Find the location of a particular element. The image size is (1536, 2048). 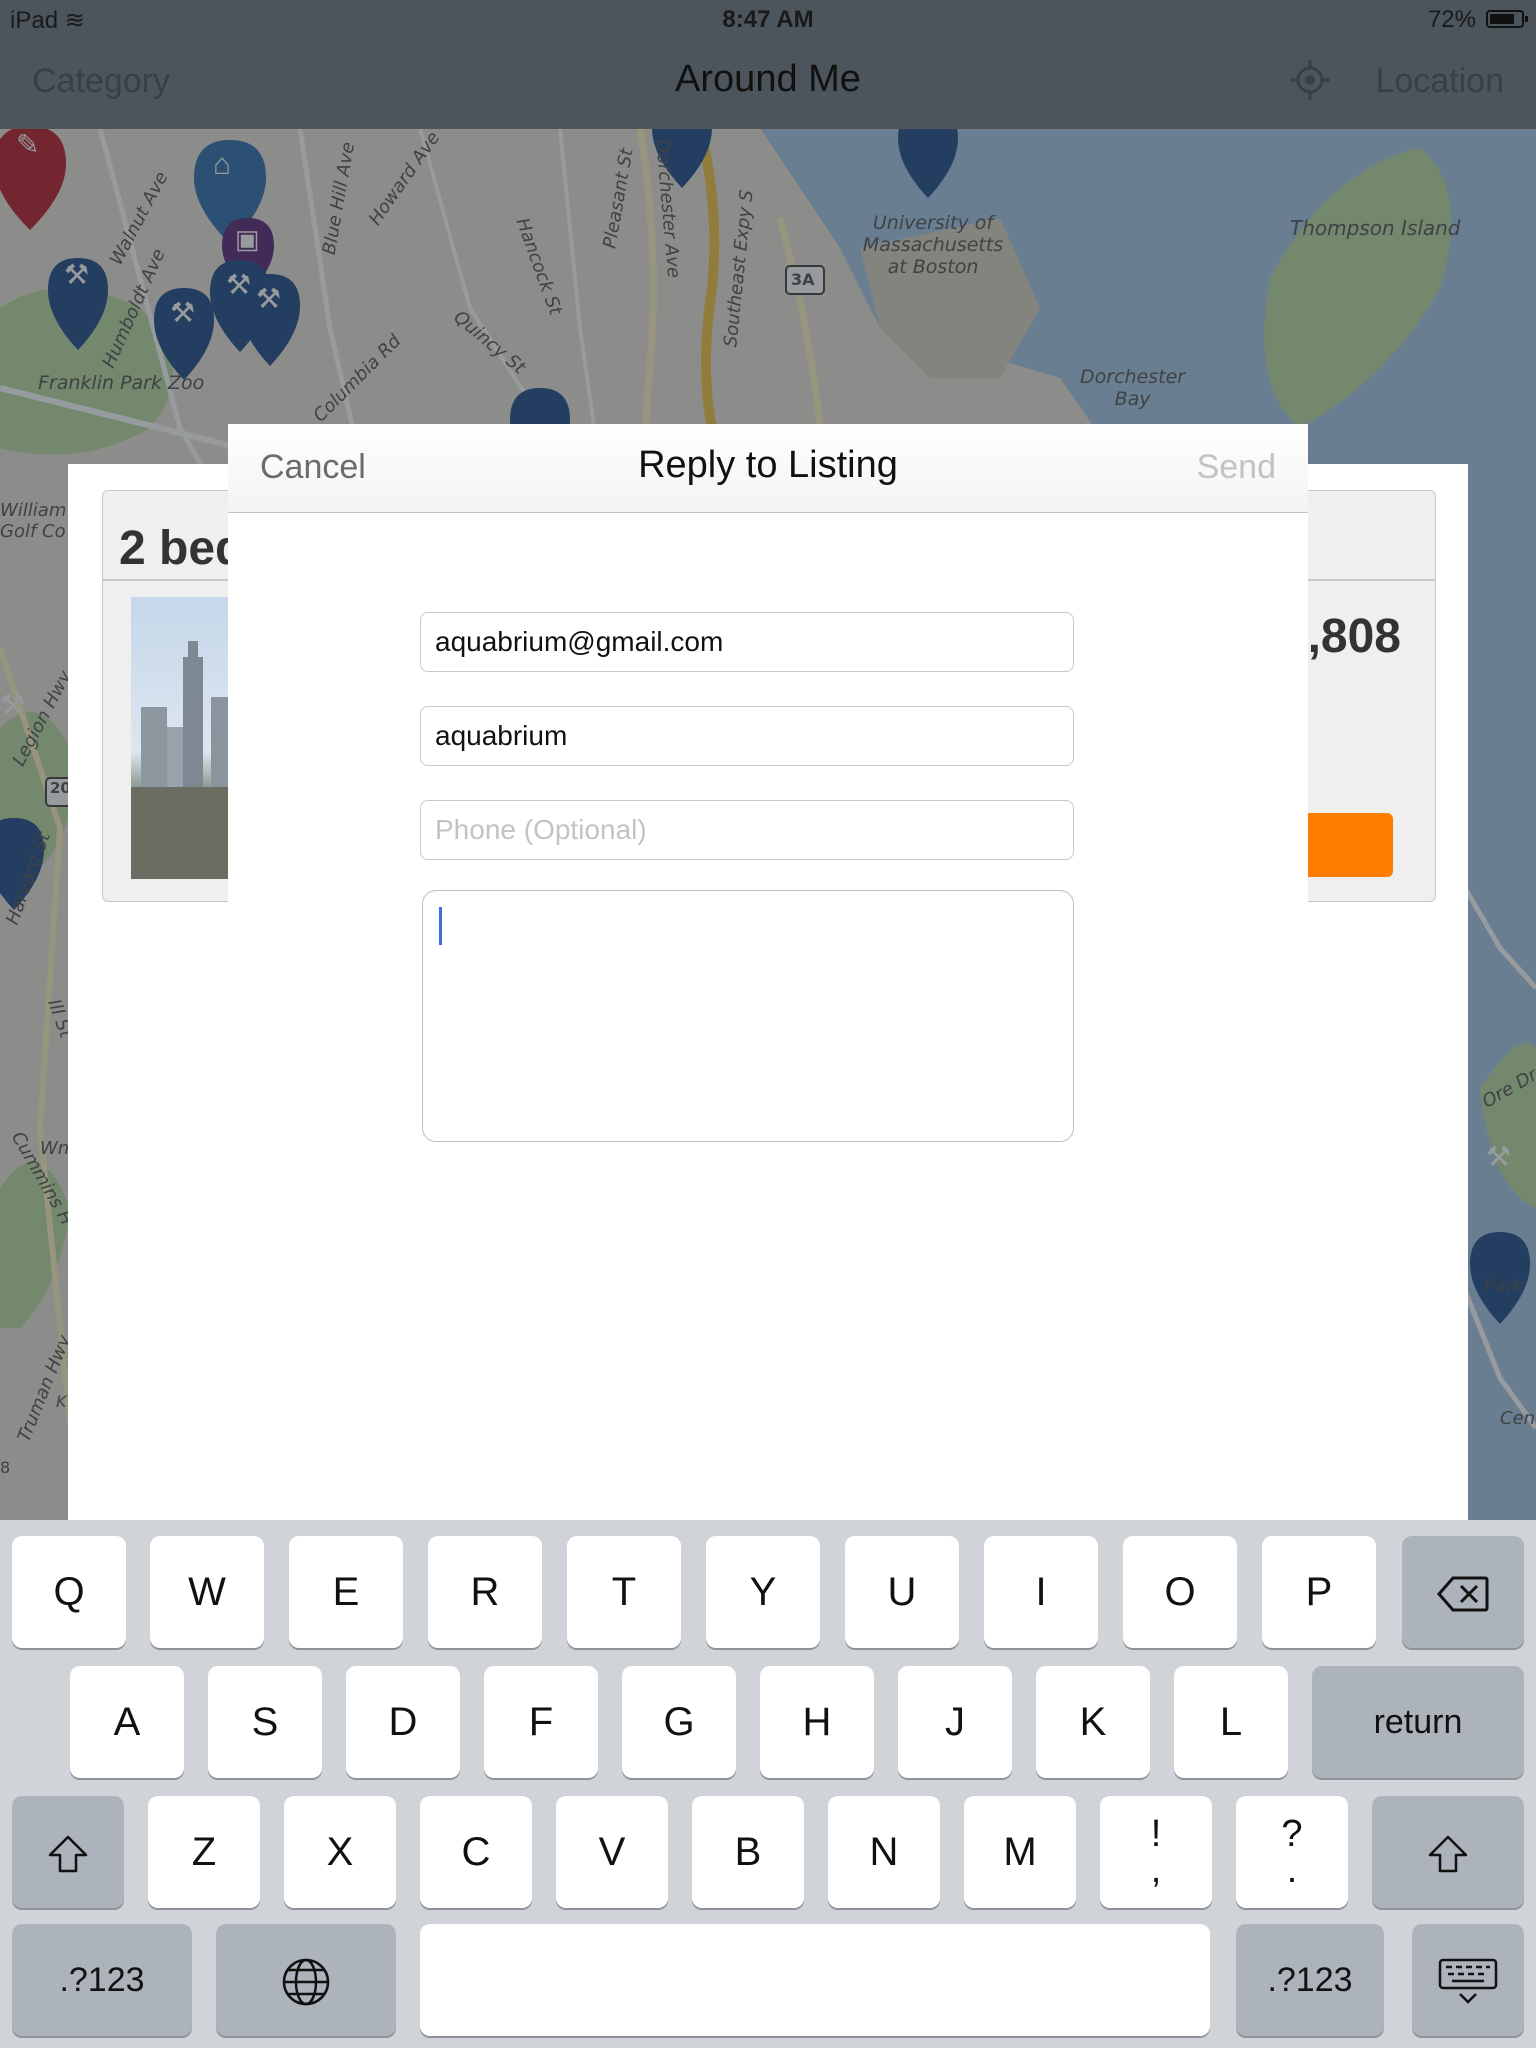

key-exclamation-comma: !, is located at coordinates (1156, 1852).